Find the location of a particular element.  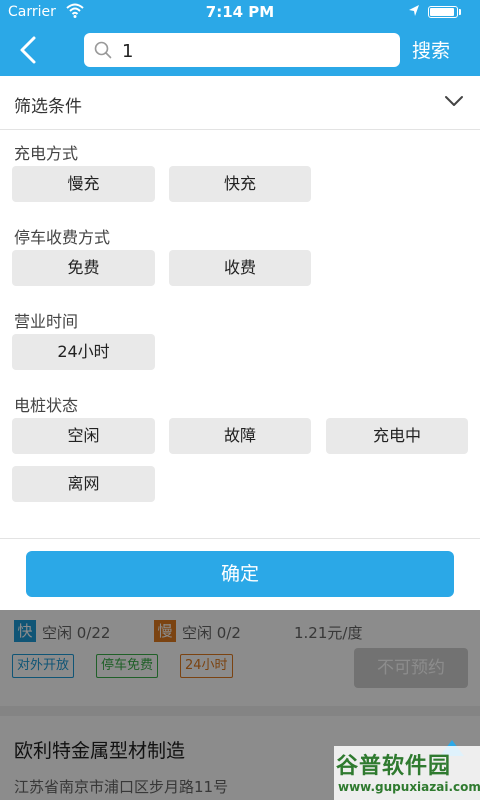

option-fault: 故障 is located at coordinates (240, 436).